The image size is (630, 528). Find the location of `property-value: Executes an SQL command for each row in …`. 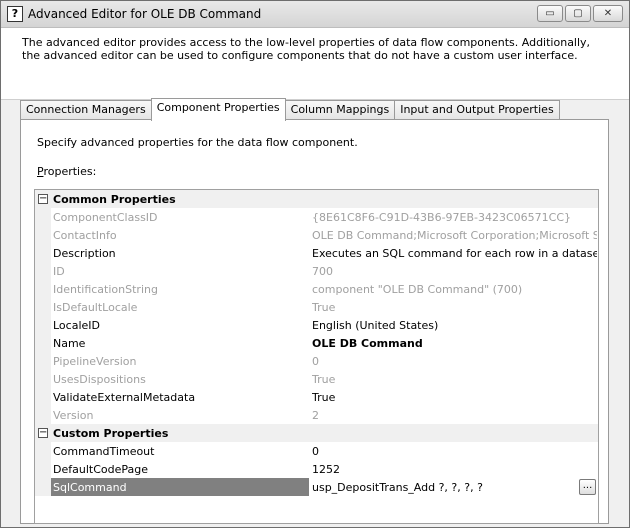

property-value: Executes an SQL command for each row in … is located at coordinates (454, 253).